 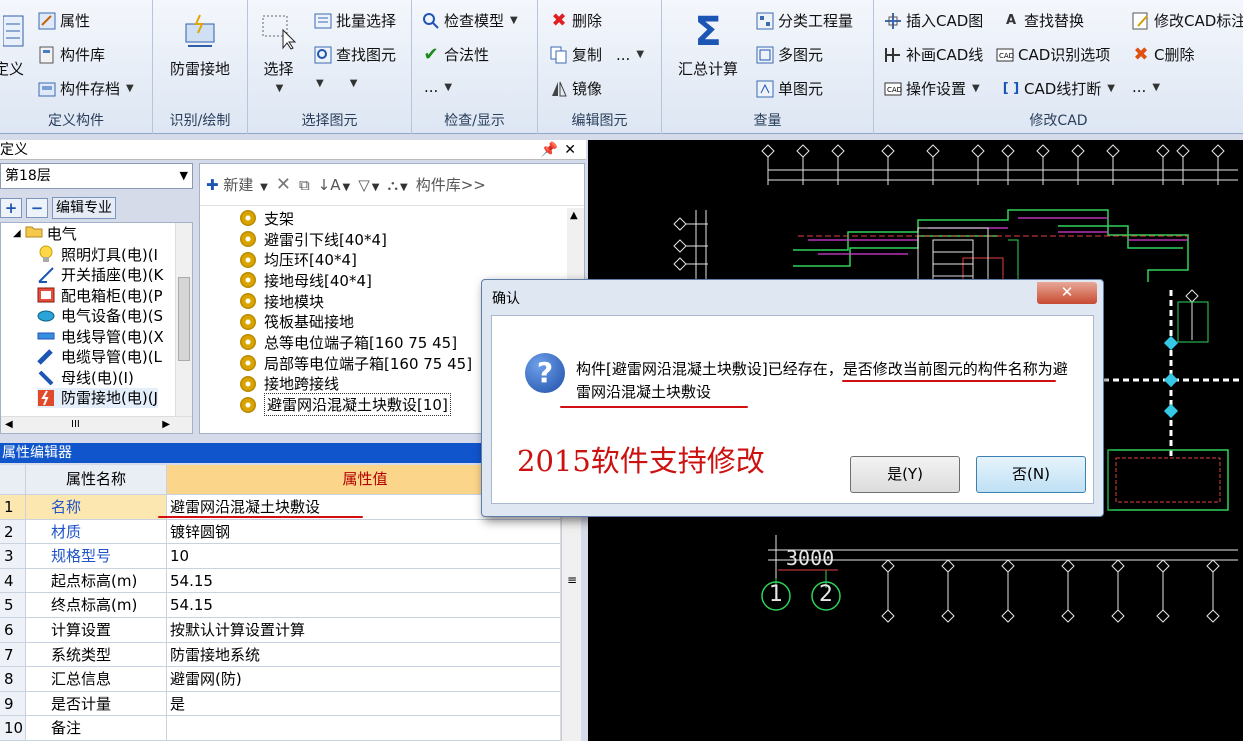 I want to click on component-item-main-terminal-box: 总等电位端子箱[160 75 45], so click(x=356, y=342).